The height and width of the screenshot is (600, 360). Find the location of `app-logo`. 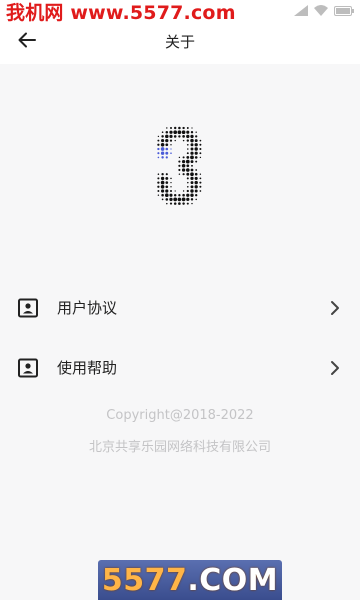

app-logo is located at coordinates (179, 165).